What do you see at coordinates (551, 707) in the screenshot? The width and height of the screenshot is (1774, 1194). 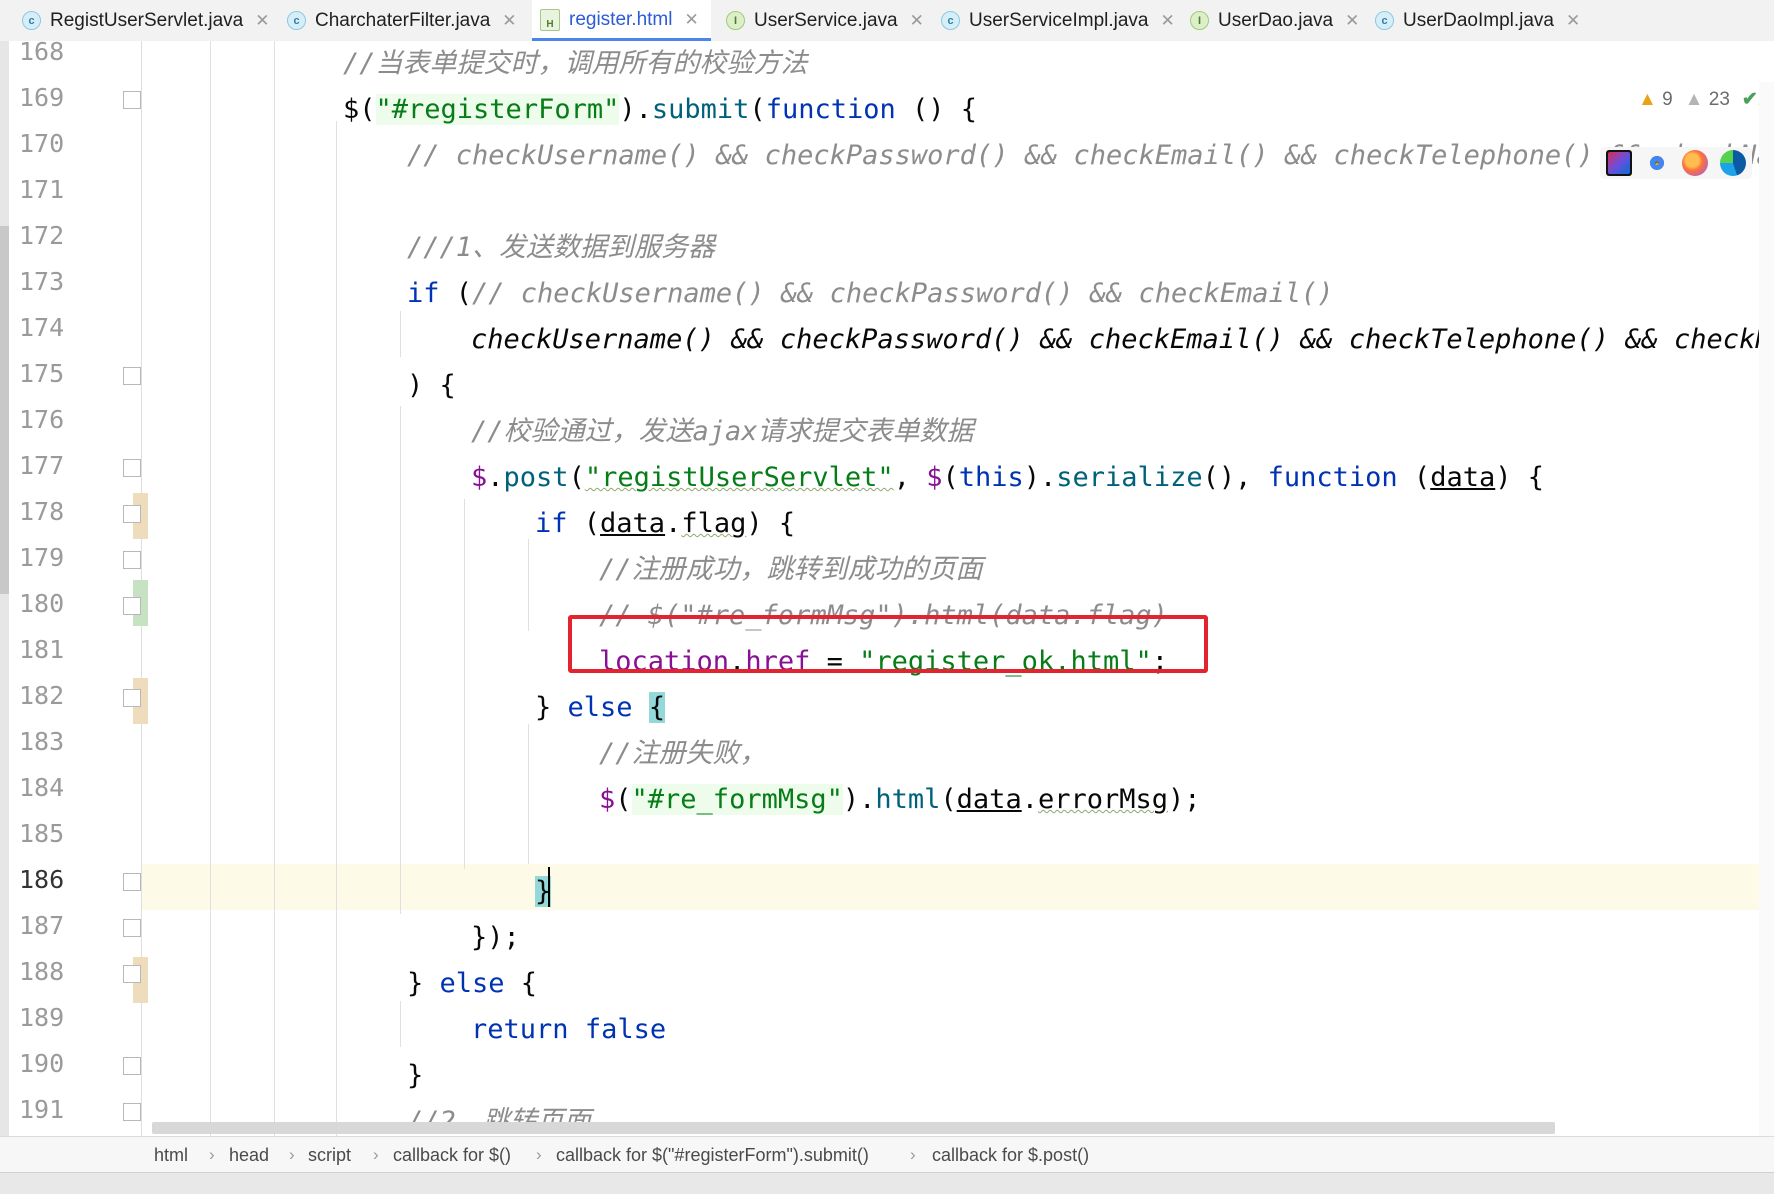 I see `punct: }` at bounding box center [551, 707].